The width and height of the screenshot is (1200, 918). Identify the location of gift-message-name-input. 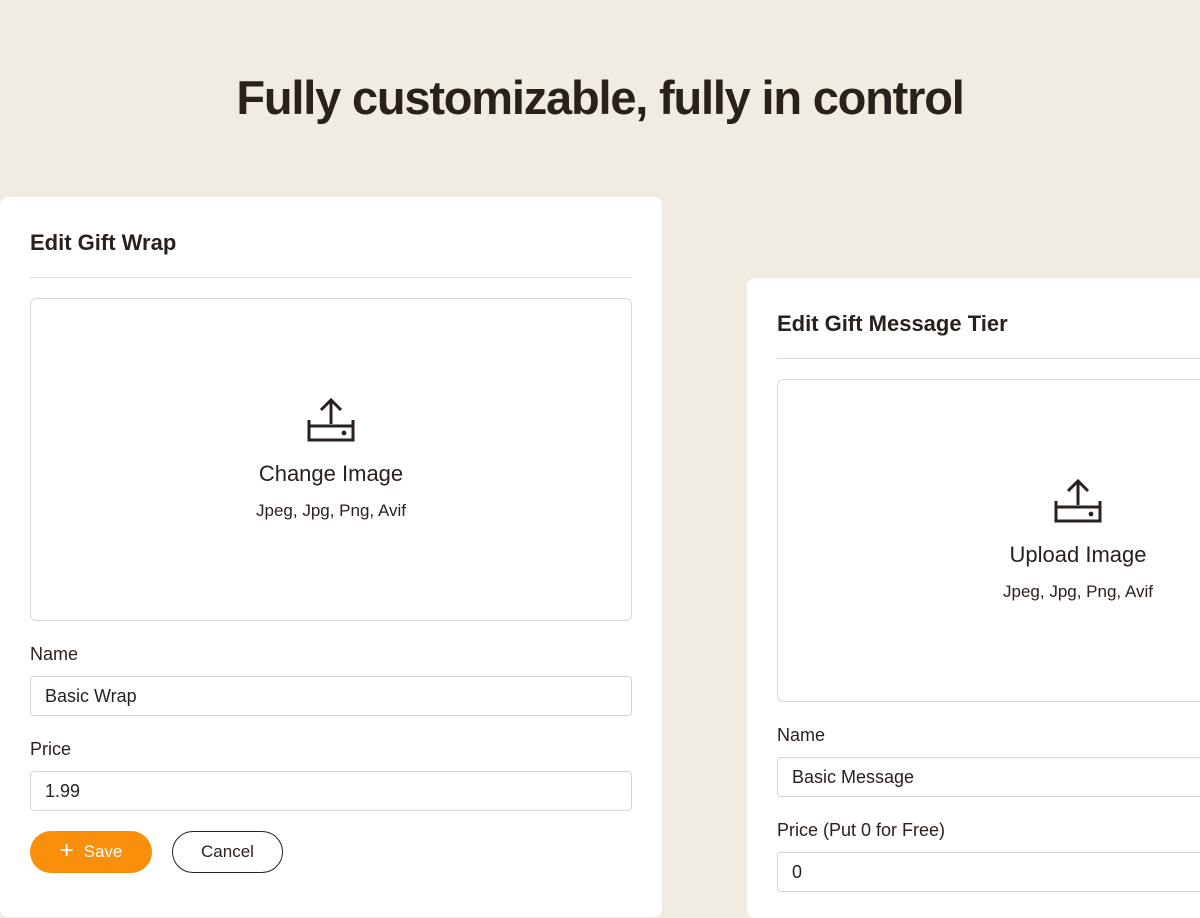
(988, 777).